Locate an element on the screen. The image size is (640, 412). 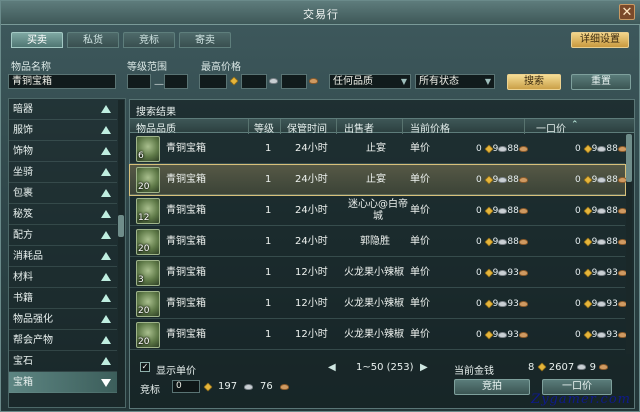
tab-consign: 寄卖 is located at coordinates (205, 40).